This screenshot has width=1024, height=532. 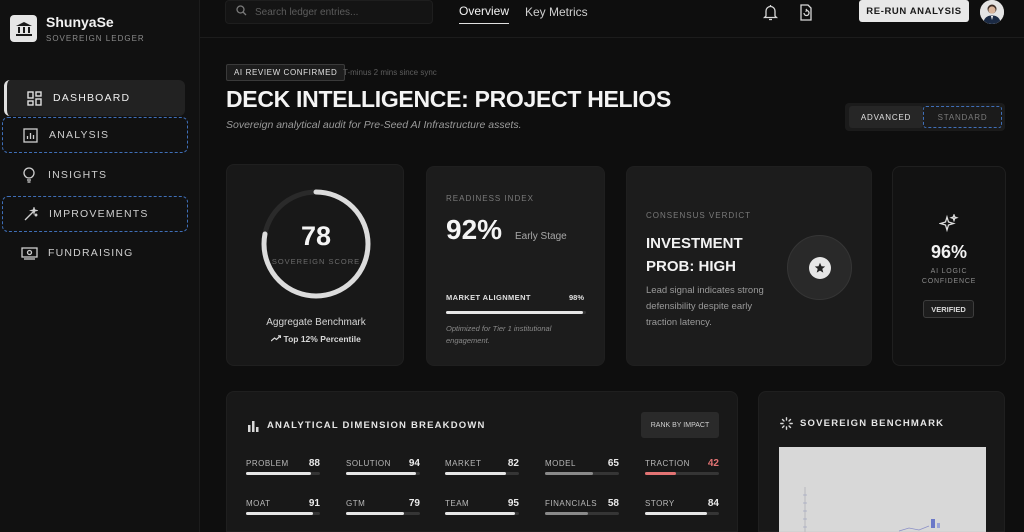 I want to click on confidence-label-line-2: CONFIDENCE, so click(x=949, y=281).